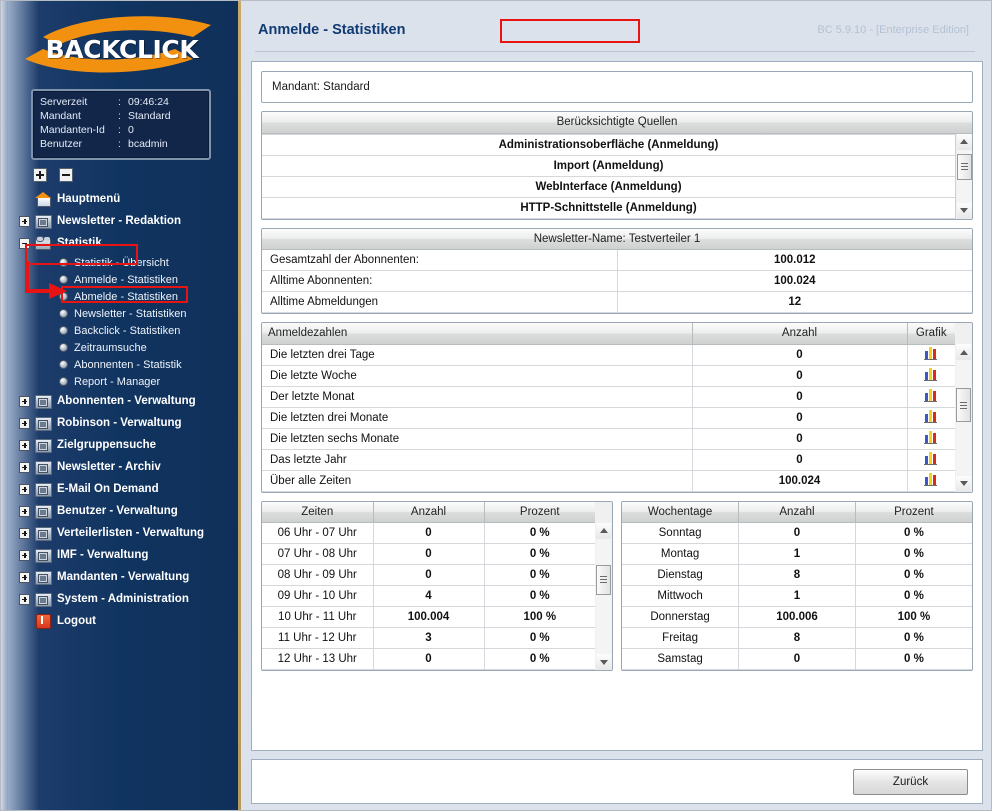  I want to click on sidebar-subitem-abmelde-statistiken: Abmelde - Statistiken, so click(121, 296).